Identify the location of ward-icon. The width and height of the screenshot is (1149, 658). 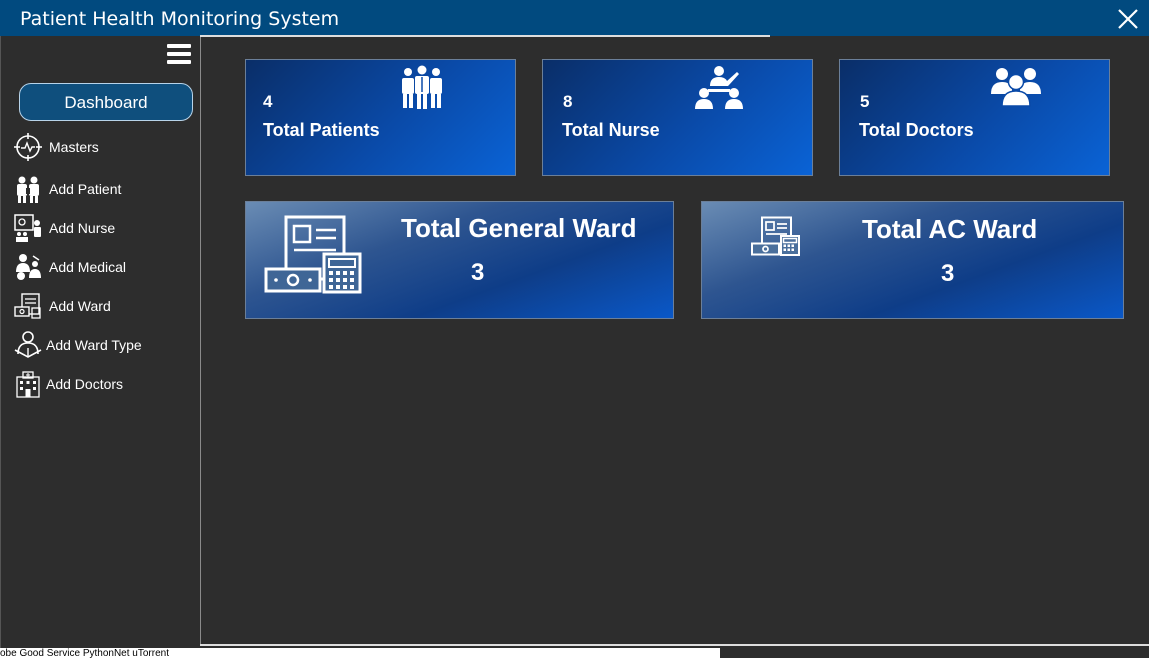
(27, 306).